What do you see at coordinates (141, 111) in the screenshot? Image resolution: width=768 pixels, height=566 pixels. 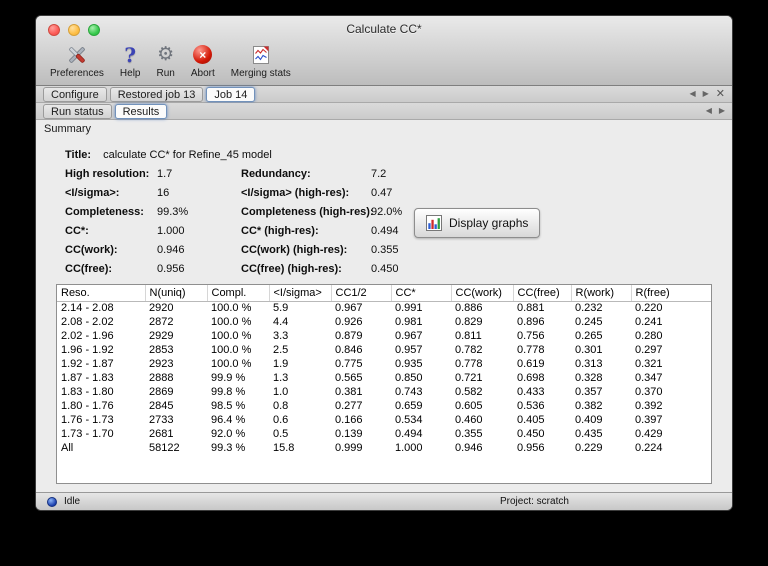 I see `subtab-results: Results` at bounding box center [141, 111].